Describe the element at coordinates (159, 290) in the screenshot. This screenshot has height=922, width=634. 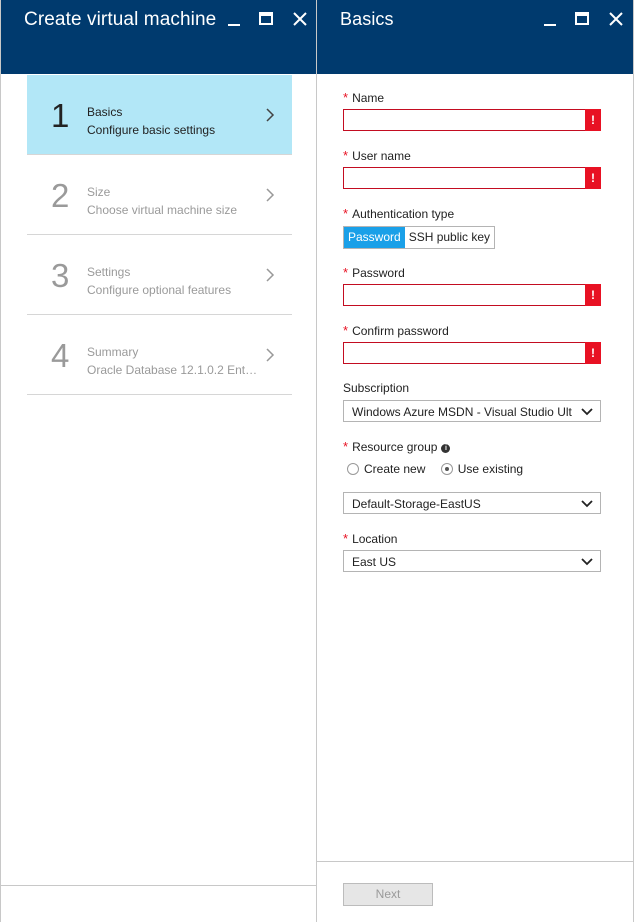
I see `step-subtitle: Configure optional features` at that location.